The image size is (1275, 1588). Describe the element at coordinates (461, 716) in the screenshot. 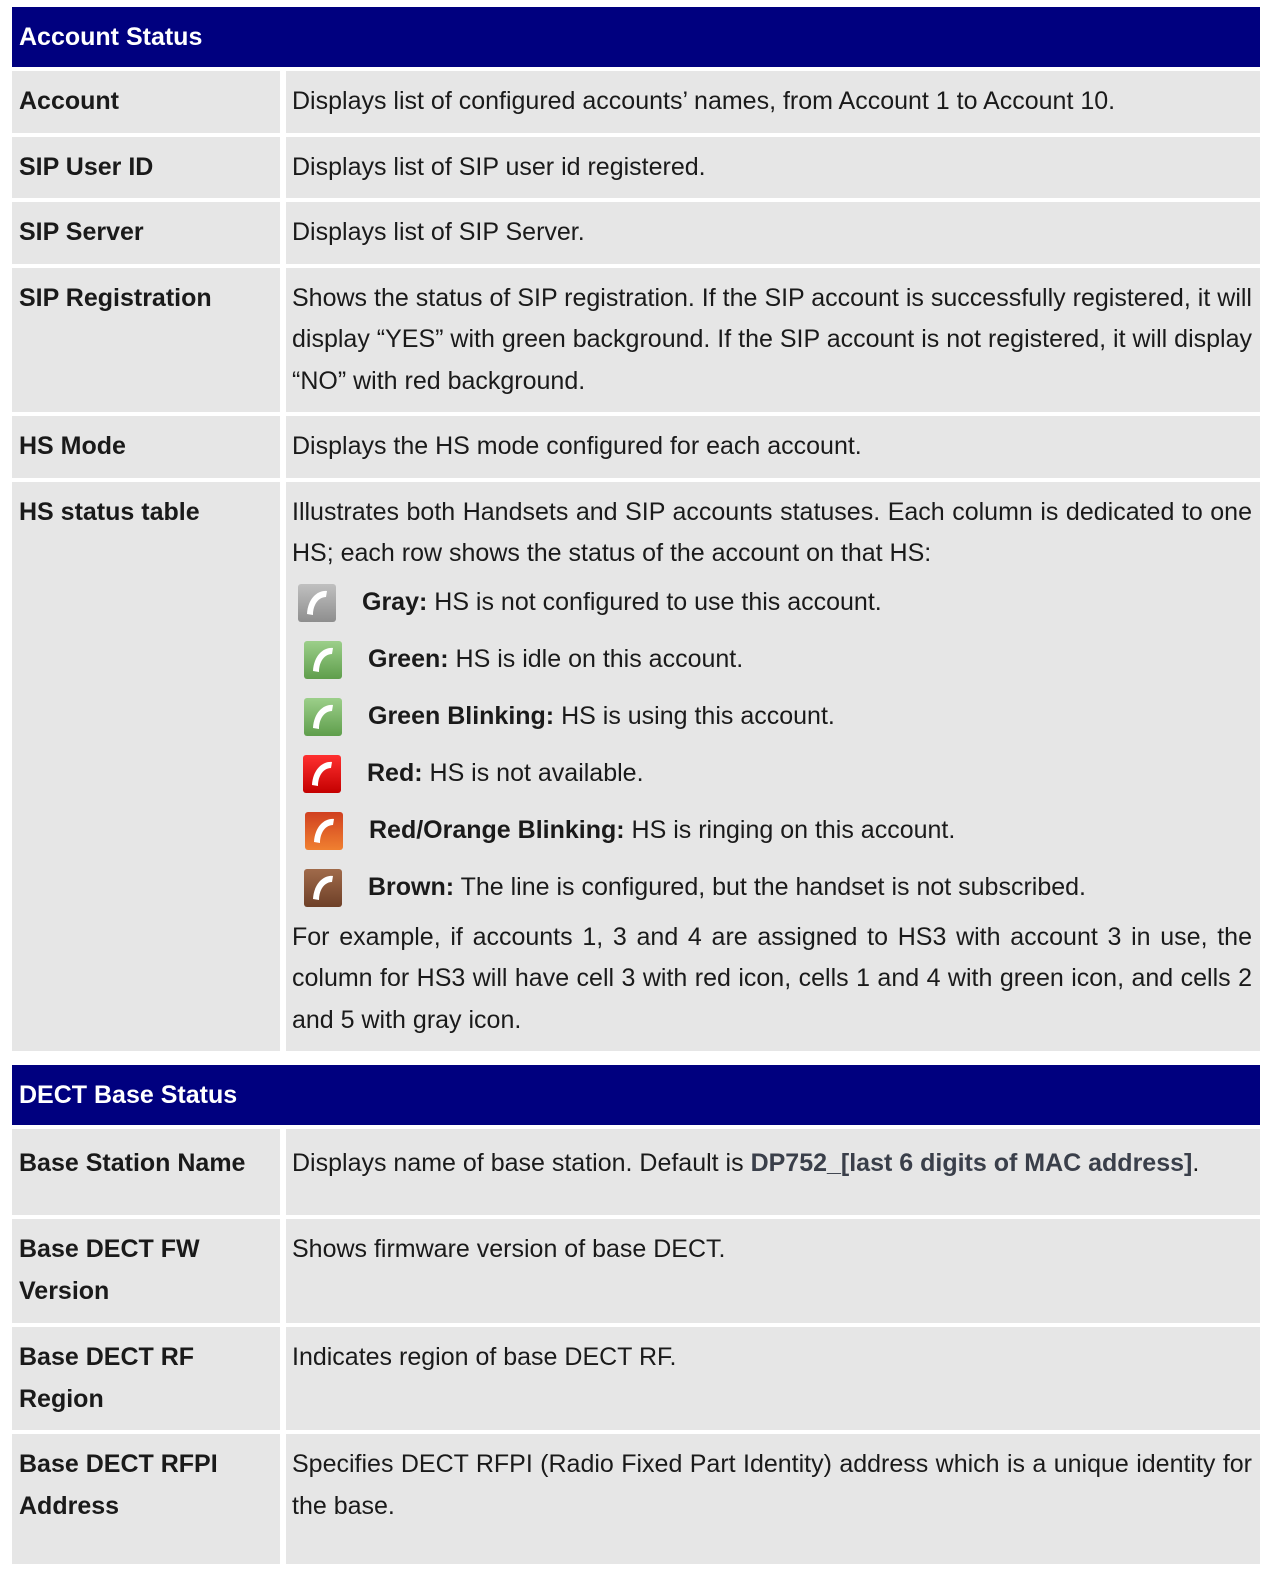

I see `legend-label: Green Blinking:` at that location.